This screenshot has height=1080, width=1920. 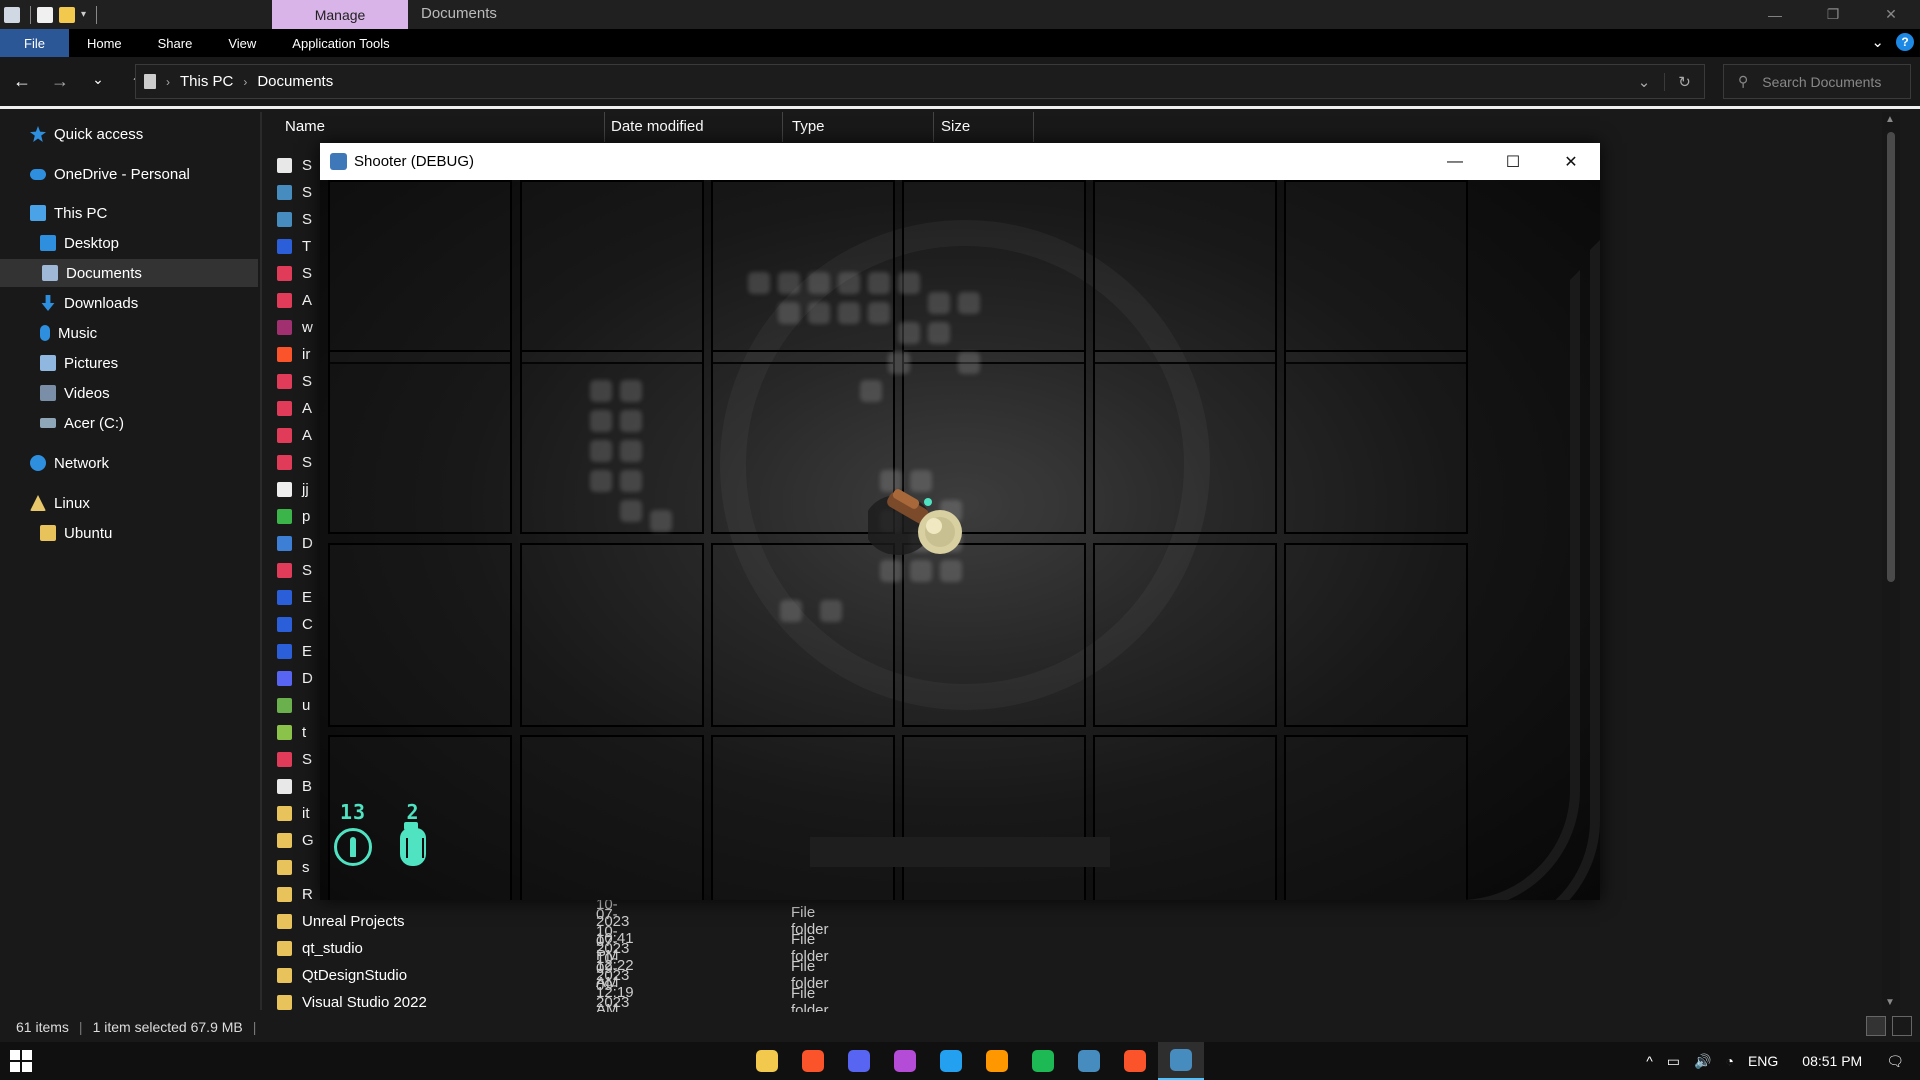 I want to click on grenade-counter: 2, so click(x=413, y=833).